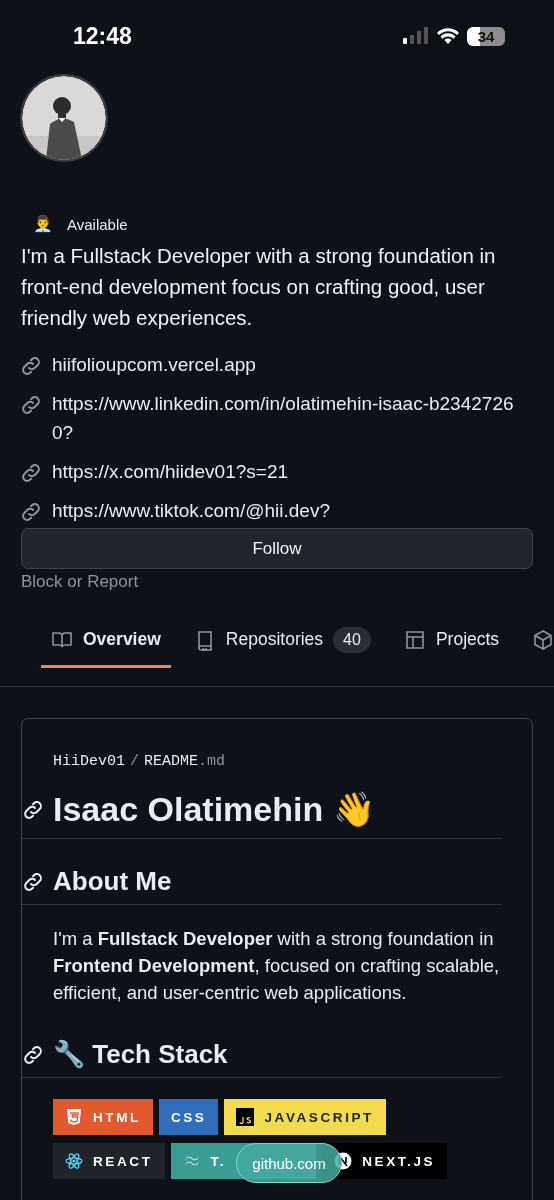 The image size is (554, 1200). I want to click on profile-link: https://www.tiktok.com/@hii.dev?, so click(289, 510).